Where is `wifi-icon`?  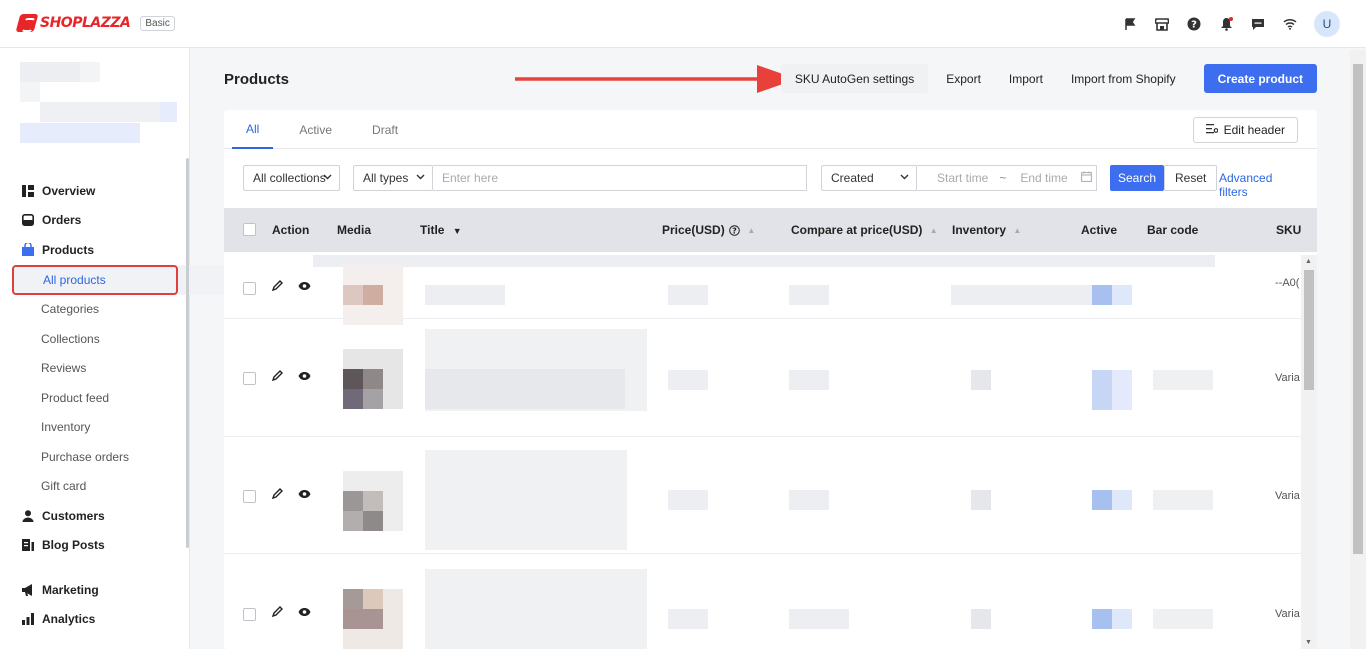 wifi-icon is located at coordinates (1290, 24).